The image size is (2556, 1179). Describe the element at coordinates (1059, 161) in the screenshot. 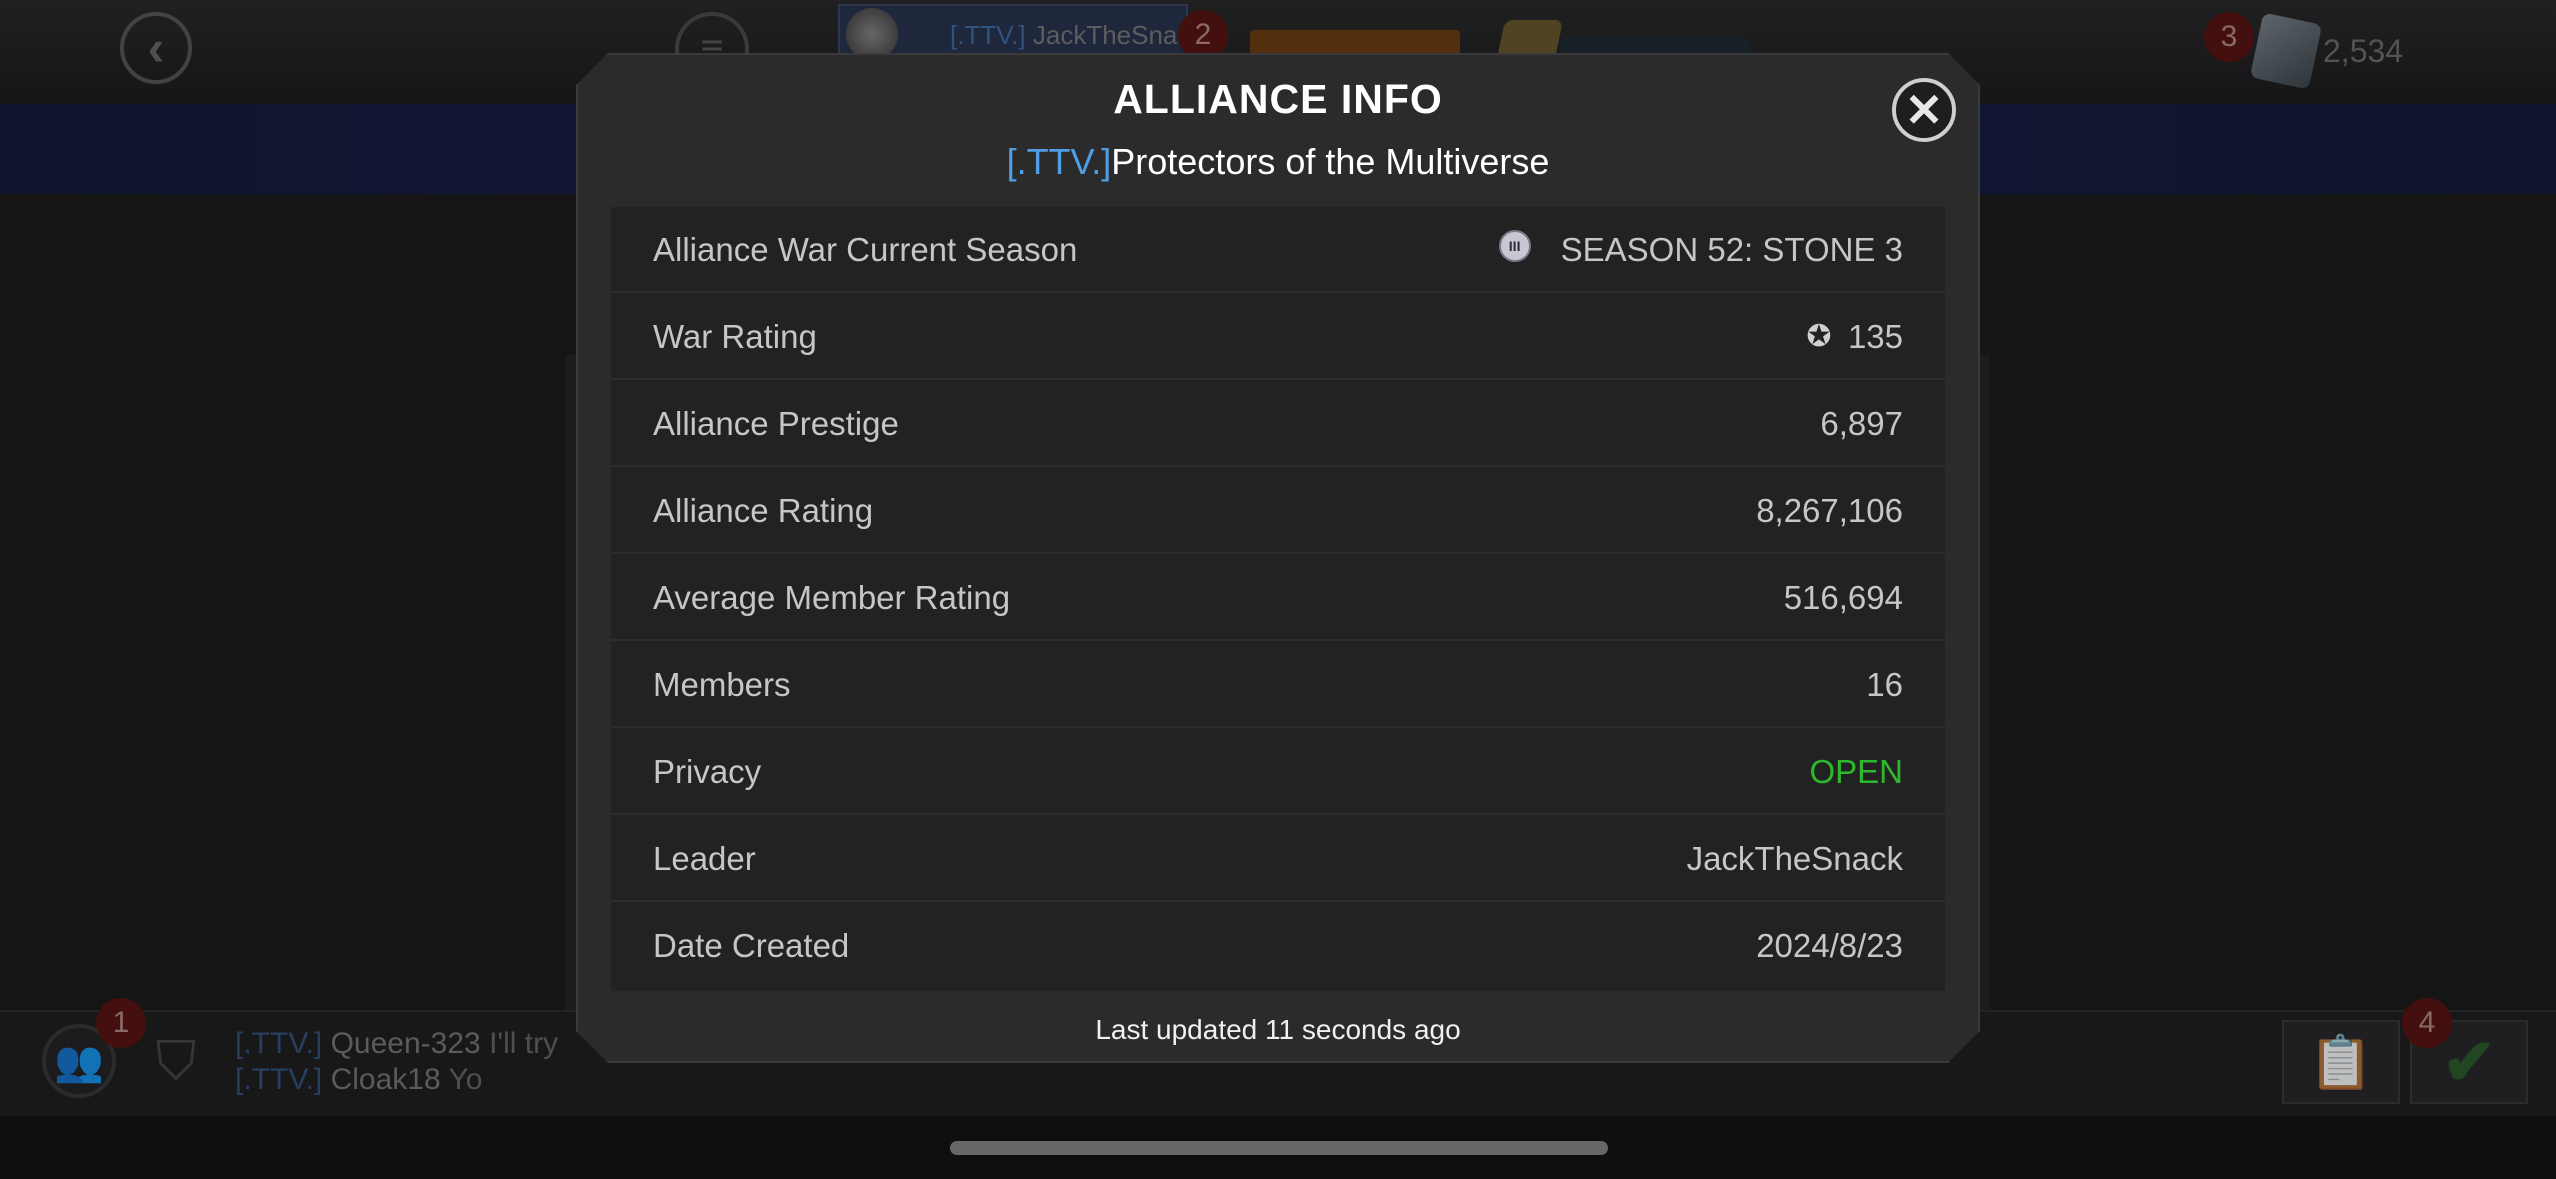

I see `alliance-tag: [.TTV.]` at that location.